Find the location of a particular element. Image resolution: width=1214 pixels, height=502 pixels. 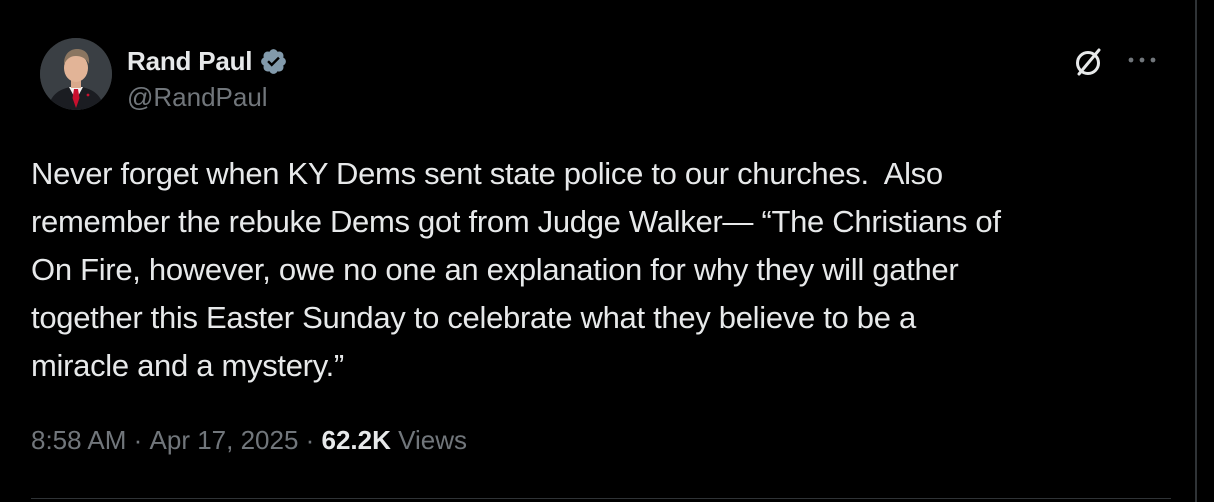

avatar is located at coordinates (76, 74).